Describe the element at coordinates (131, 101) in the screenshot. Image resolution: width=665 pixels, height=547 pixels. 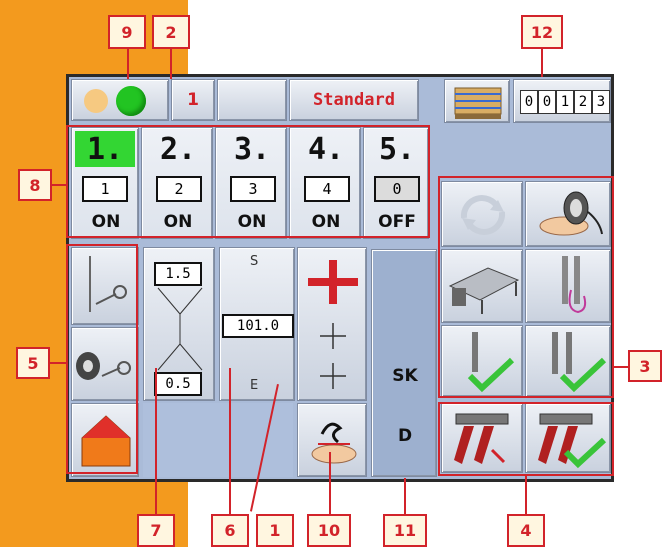
I see `status-light-on-icon` at that location.